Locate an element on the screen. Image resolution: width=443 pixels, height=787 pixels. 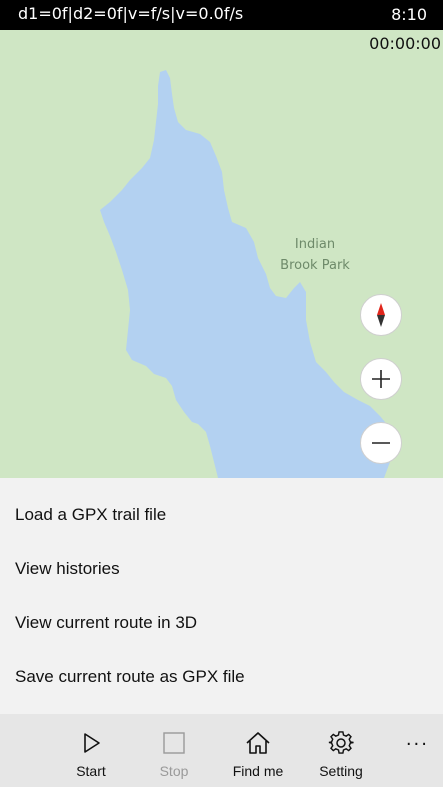
stop-button: Stop is located at coordinates (174, 750).